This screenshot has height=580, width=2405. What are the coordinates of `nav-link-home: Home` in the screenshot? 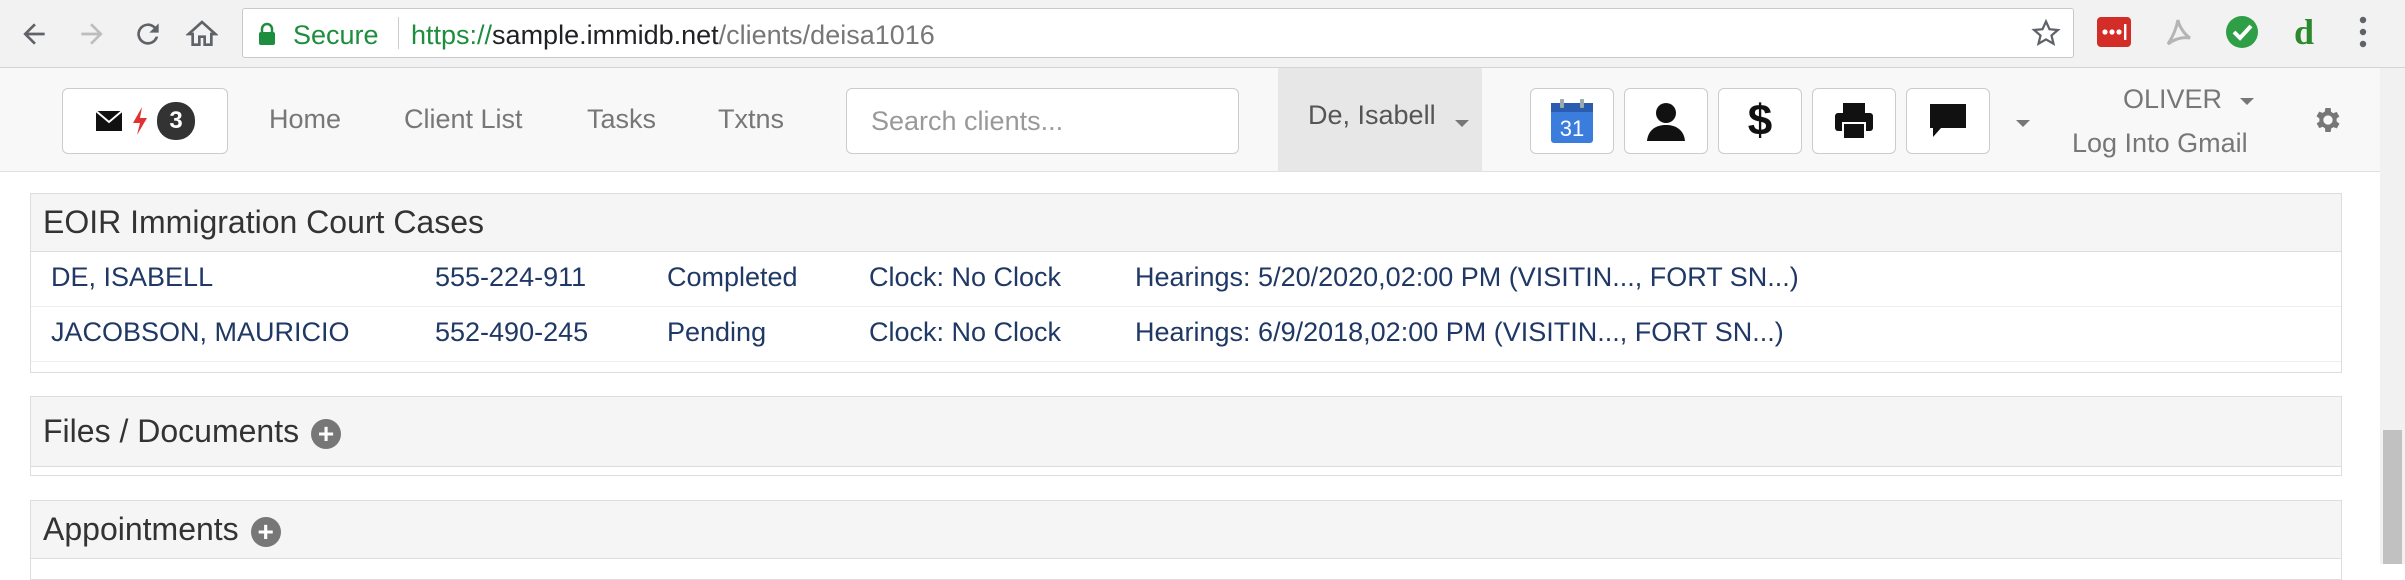 It's located at (305, 119).